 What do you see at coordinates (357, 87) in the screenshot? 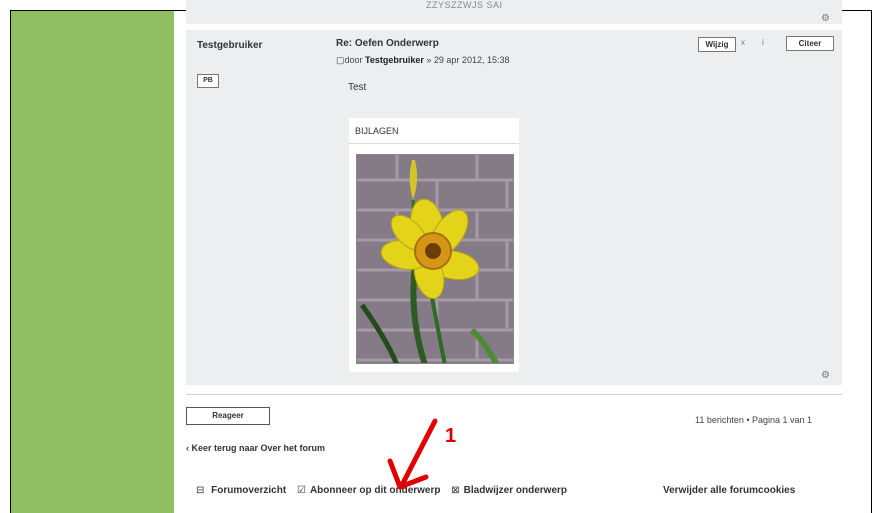
I see `post-body: Test` at bounding box center [357, 87].